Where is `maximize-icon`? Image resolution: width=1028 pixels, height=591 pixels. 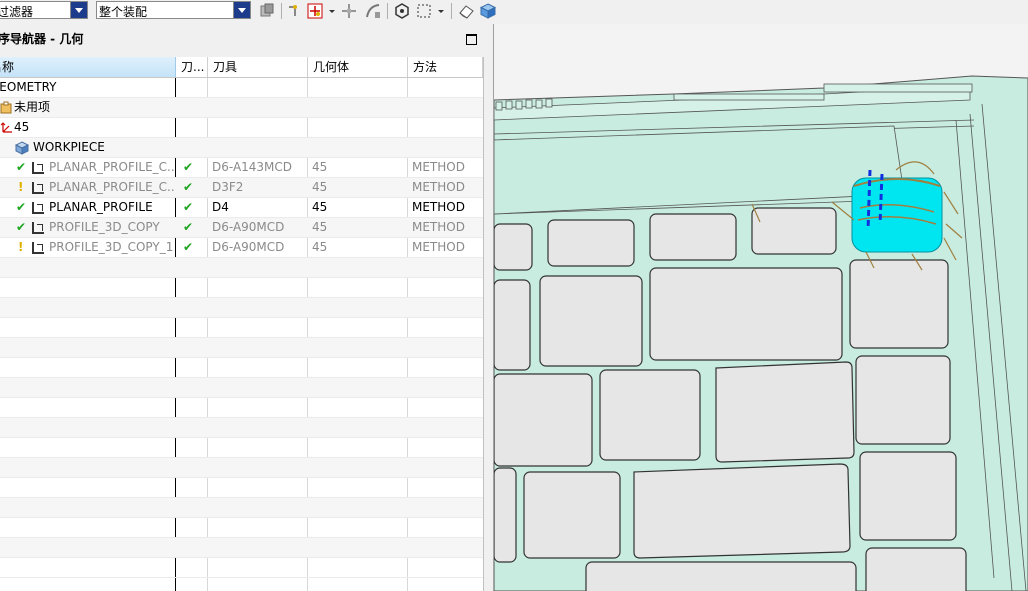 maximize-icon is located at coordinates (471, 39).